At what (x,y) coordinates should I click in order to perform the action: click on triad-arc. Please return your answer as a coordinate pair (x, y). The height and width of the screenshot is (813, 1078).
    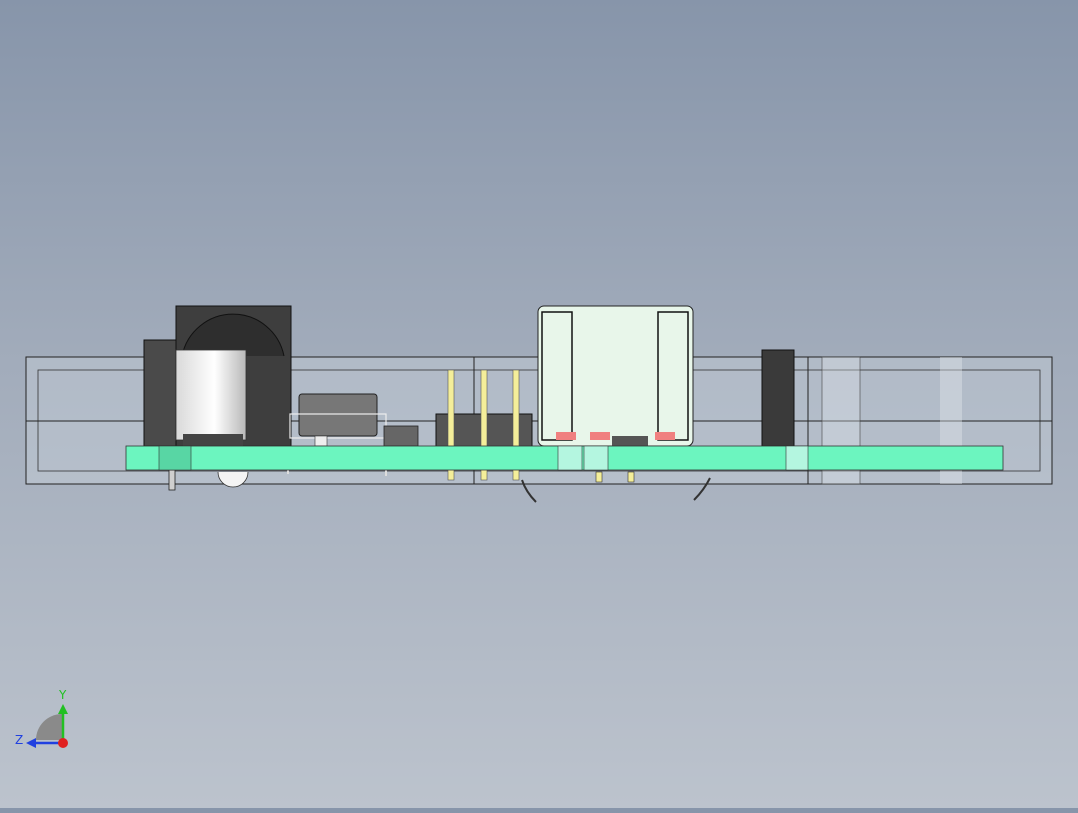
    Looking at the image, I should click on (49, 727).